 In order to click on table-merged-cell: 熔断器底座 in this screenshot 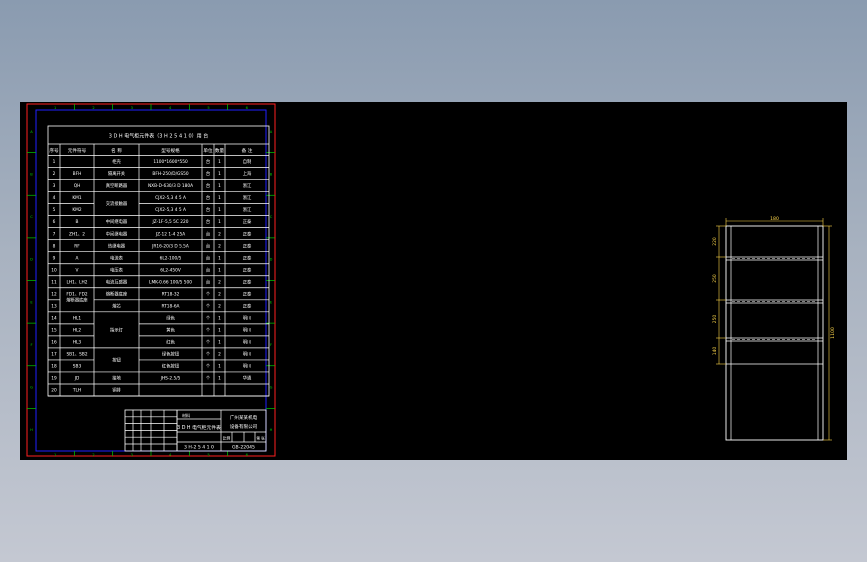, I will do `click(77, 299)`.